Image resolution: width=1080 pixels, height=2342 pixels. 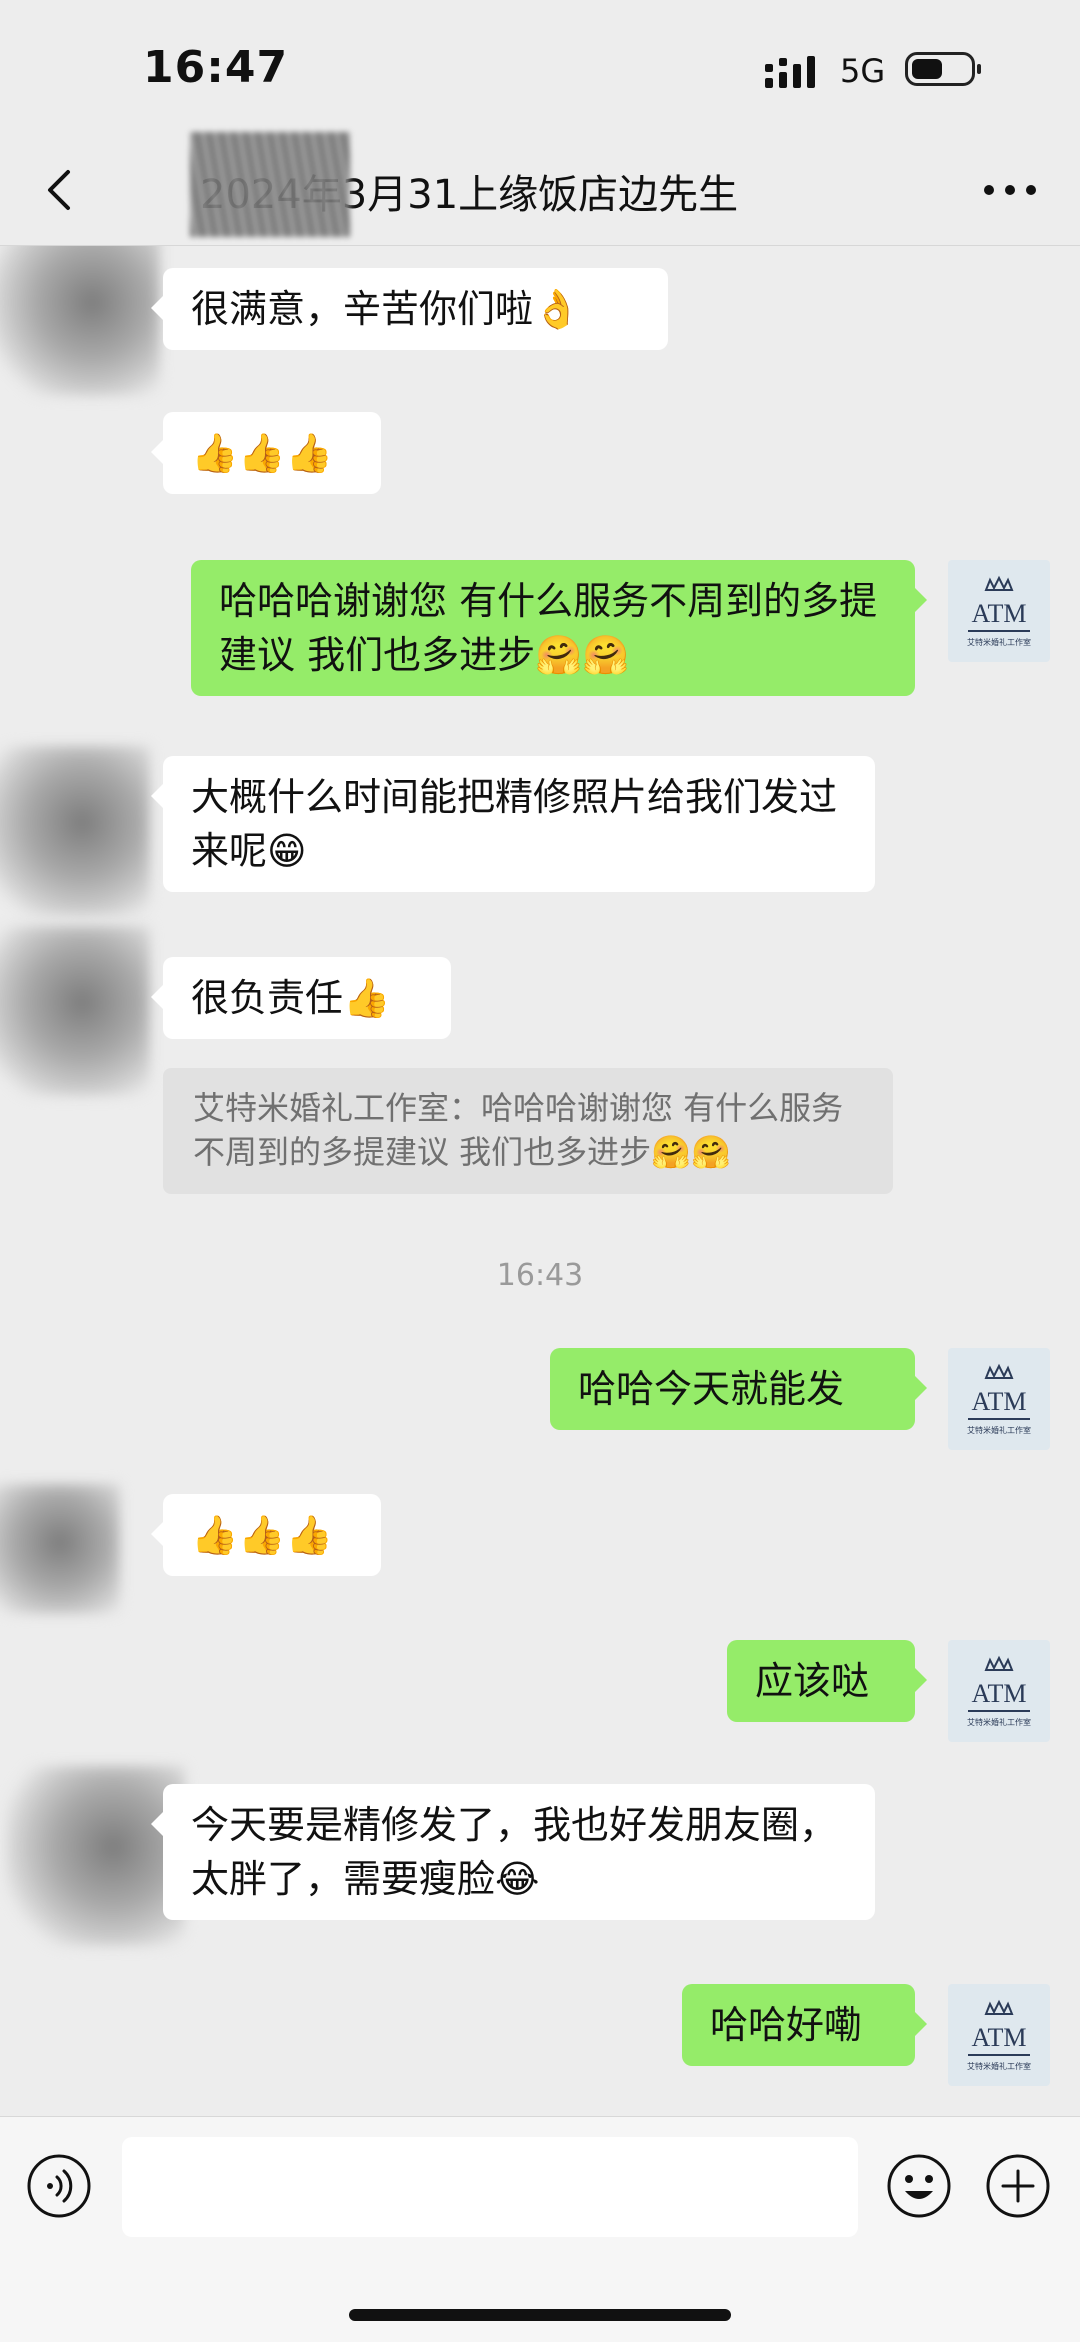 I want to click on signal-icon, so click(x=790, y=72).